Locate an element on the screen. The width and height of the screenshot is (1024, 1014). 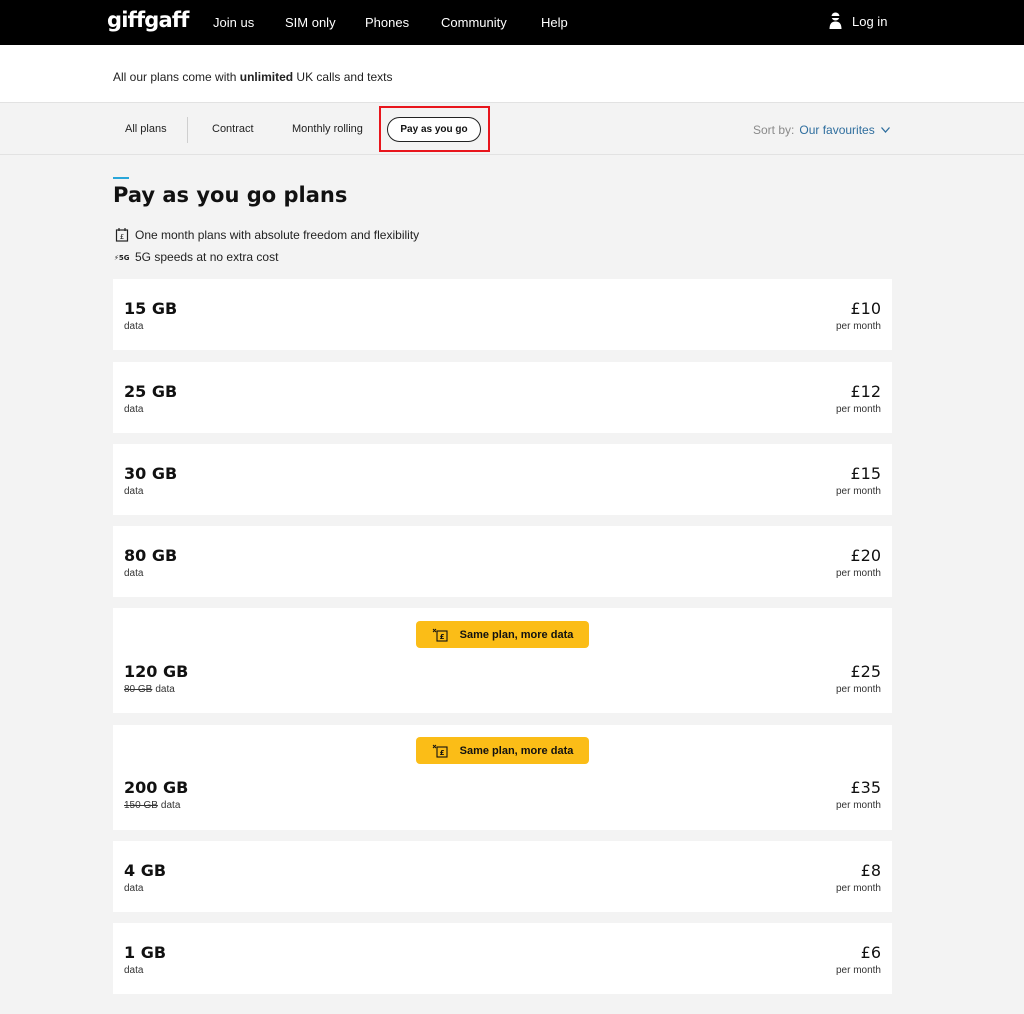
plan-price: £10 is located at coordinates (865, 308).